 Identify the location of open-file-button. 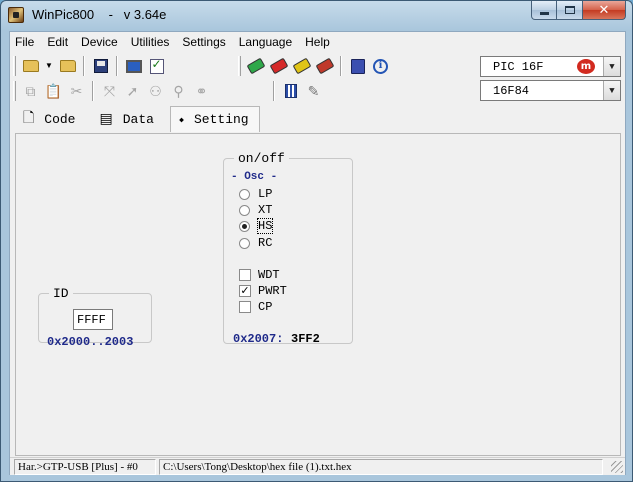
(30, 66).